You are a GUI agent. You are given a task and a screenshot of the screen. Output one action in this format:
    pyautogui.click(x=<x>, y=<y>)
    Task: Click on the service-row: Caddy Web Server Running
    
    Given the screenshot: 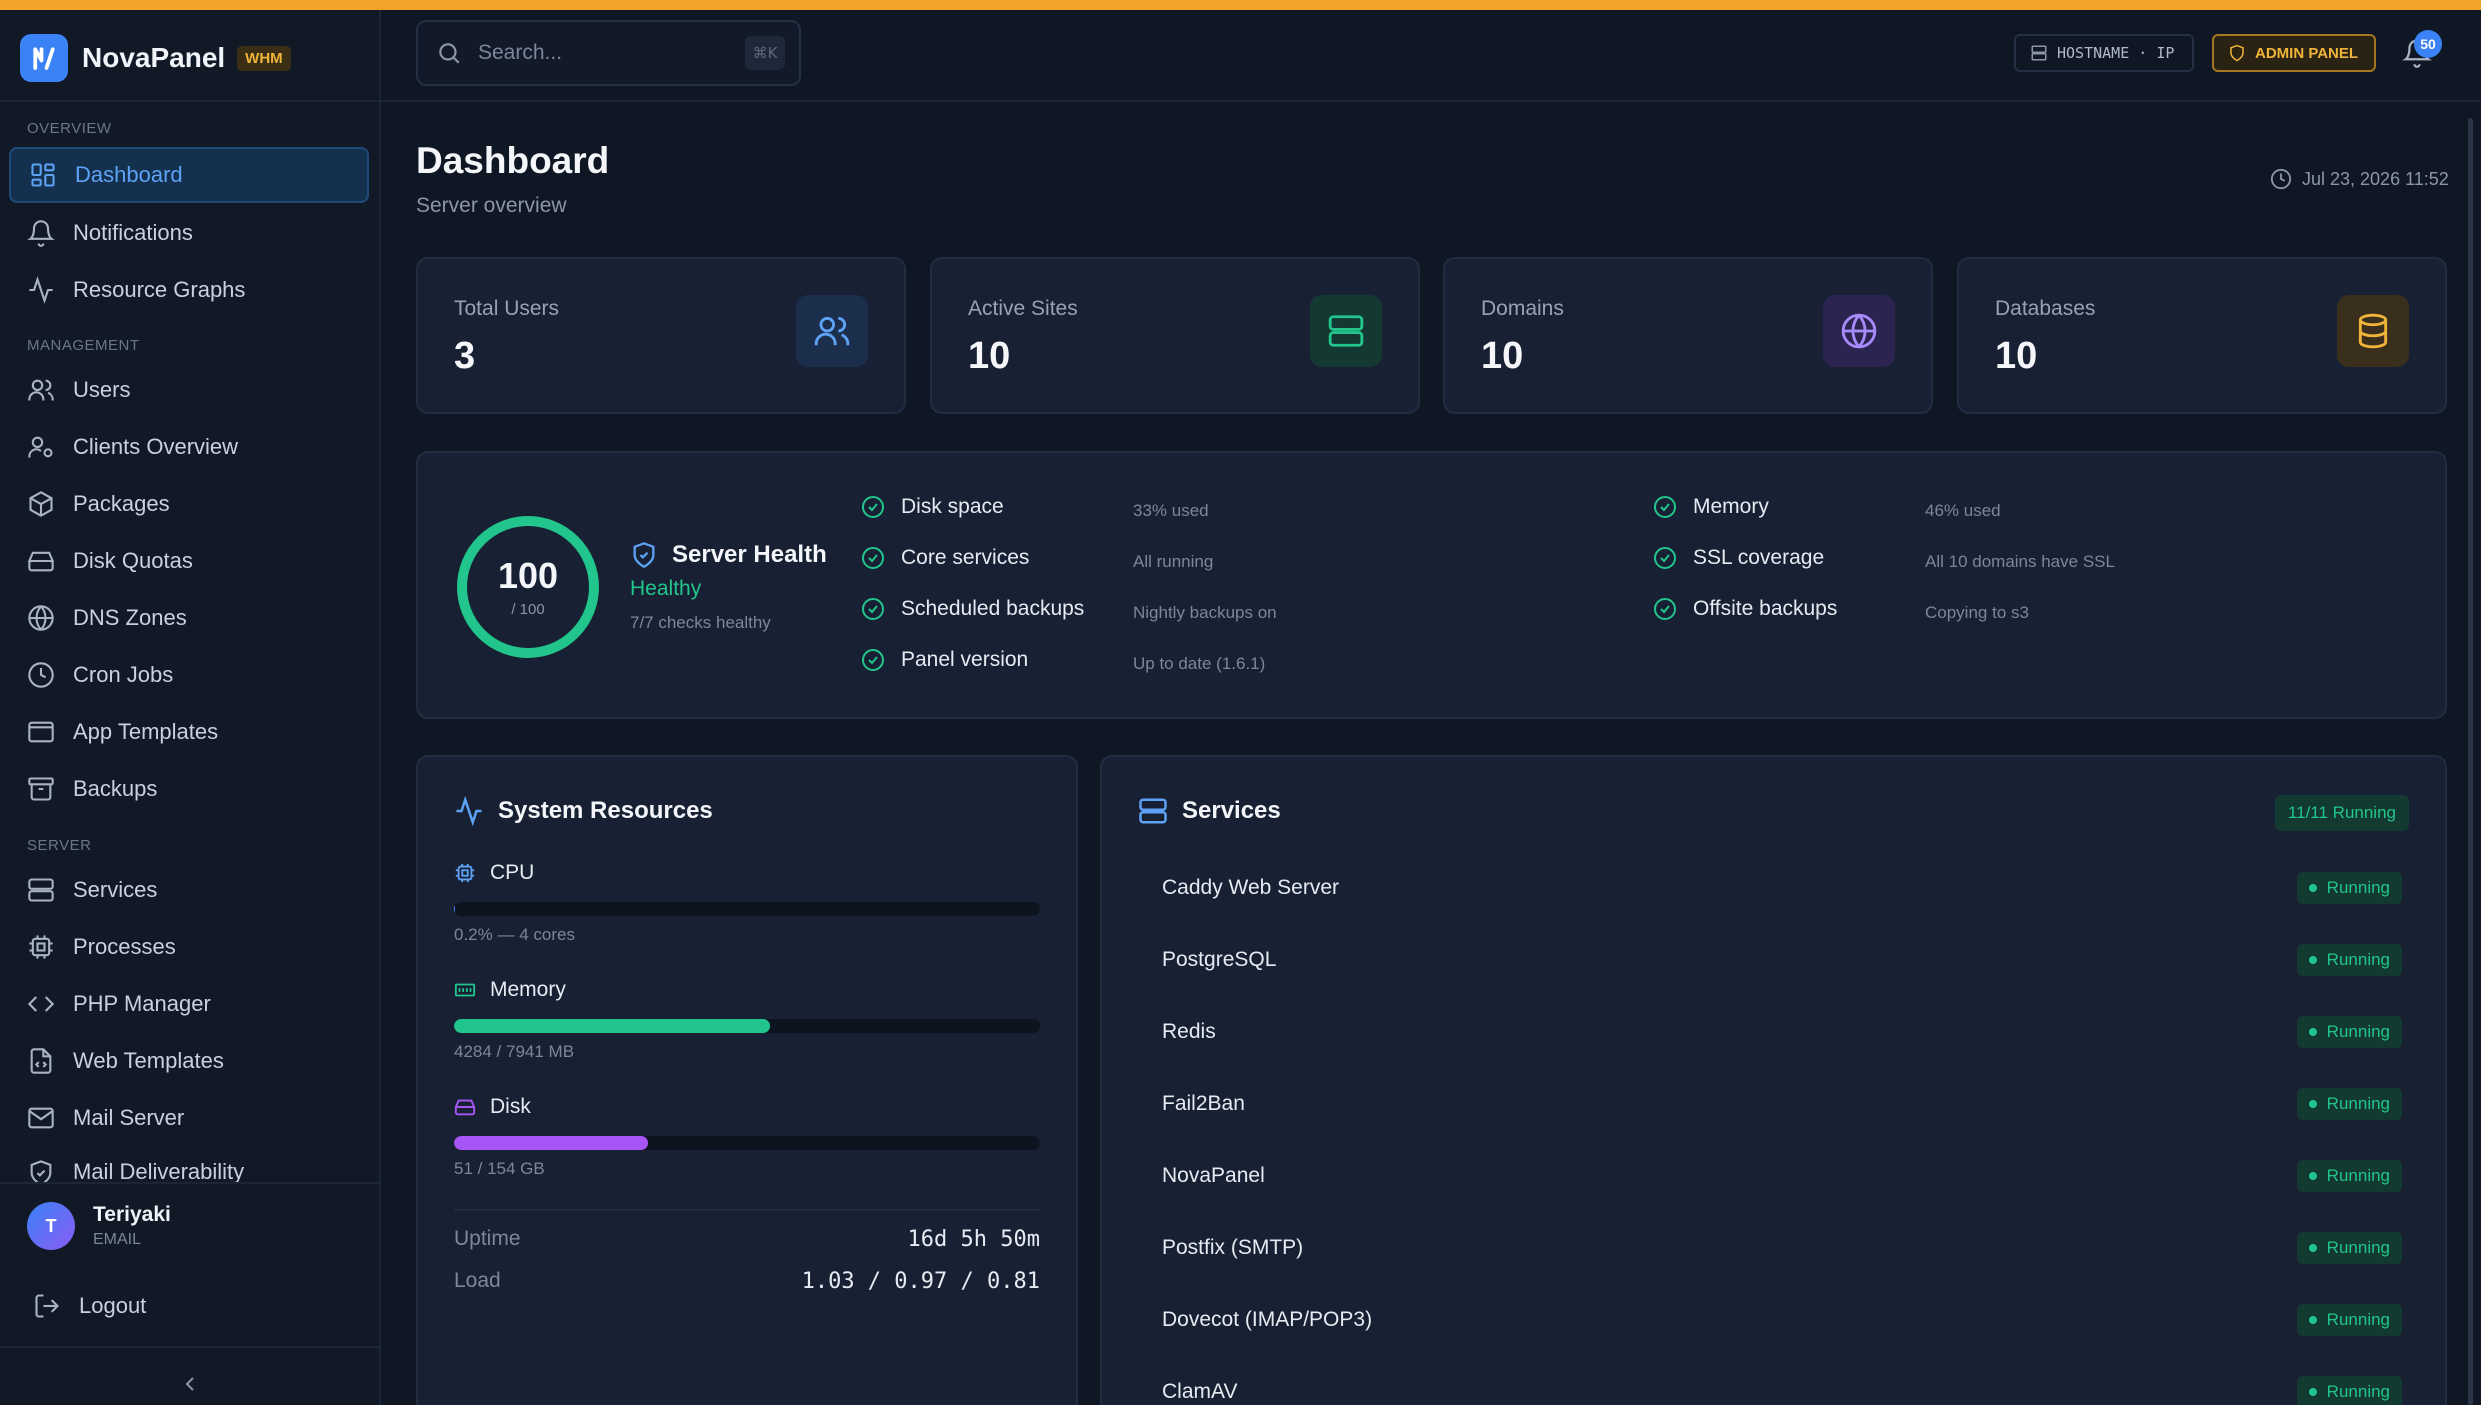 What is the action you would take?
    pyautogui.click(x=1782, y=888)
    